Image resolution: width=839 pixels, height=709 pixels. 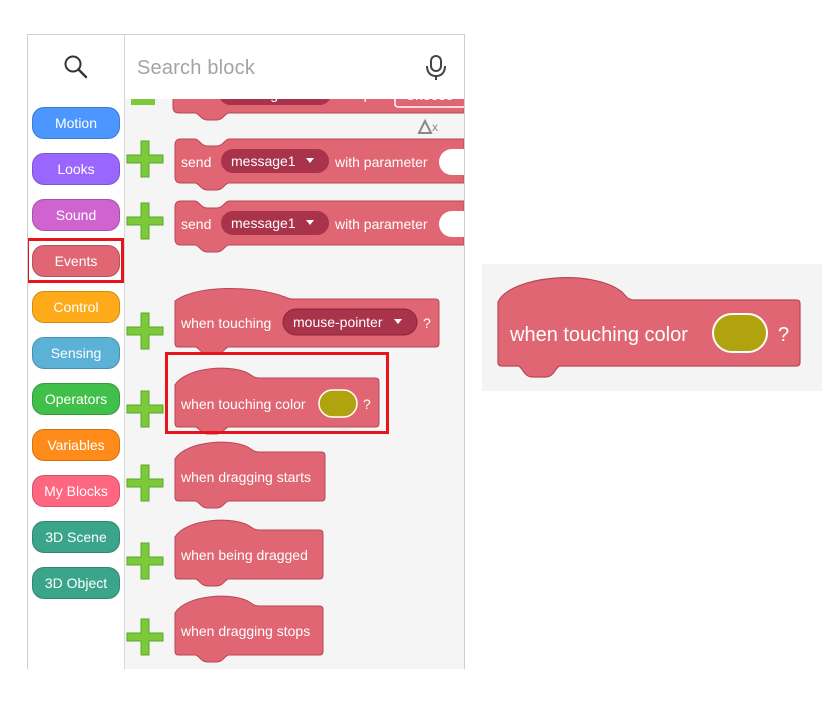 I want to click on search-icon, so click(x=76, y=67).